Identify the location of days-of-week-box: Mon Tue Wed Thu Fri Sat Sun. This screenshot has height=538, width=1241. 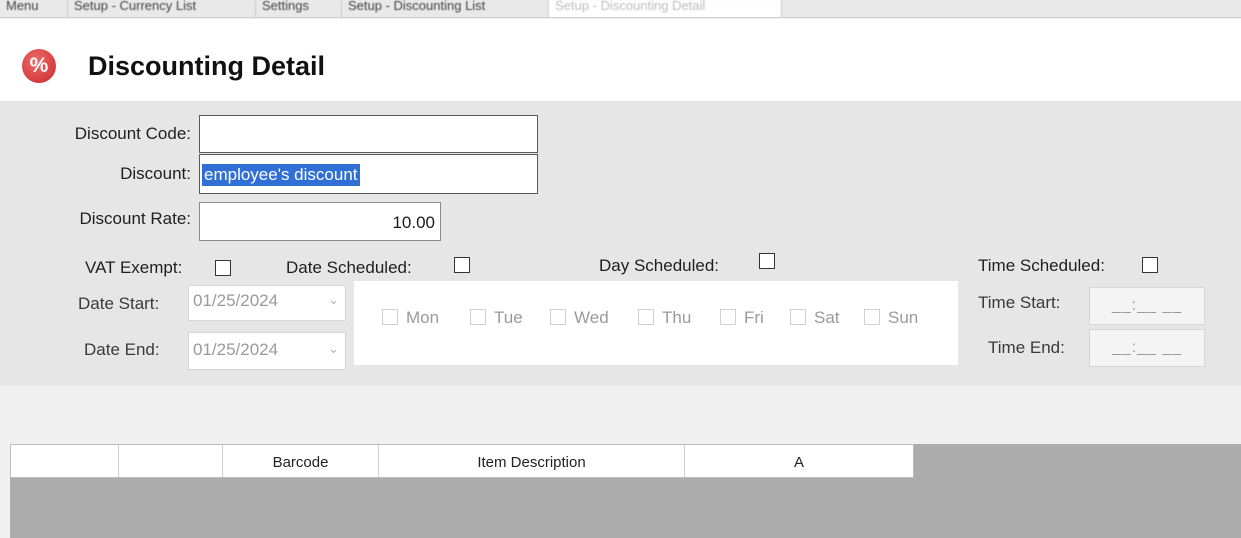
(656, 323).